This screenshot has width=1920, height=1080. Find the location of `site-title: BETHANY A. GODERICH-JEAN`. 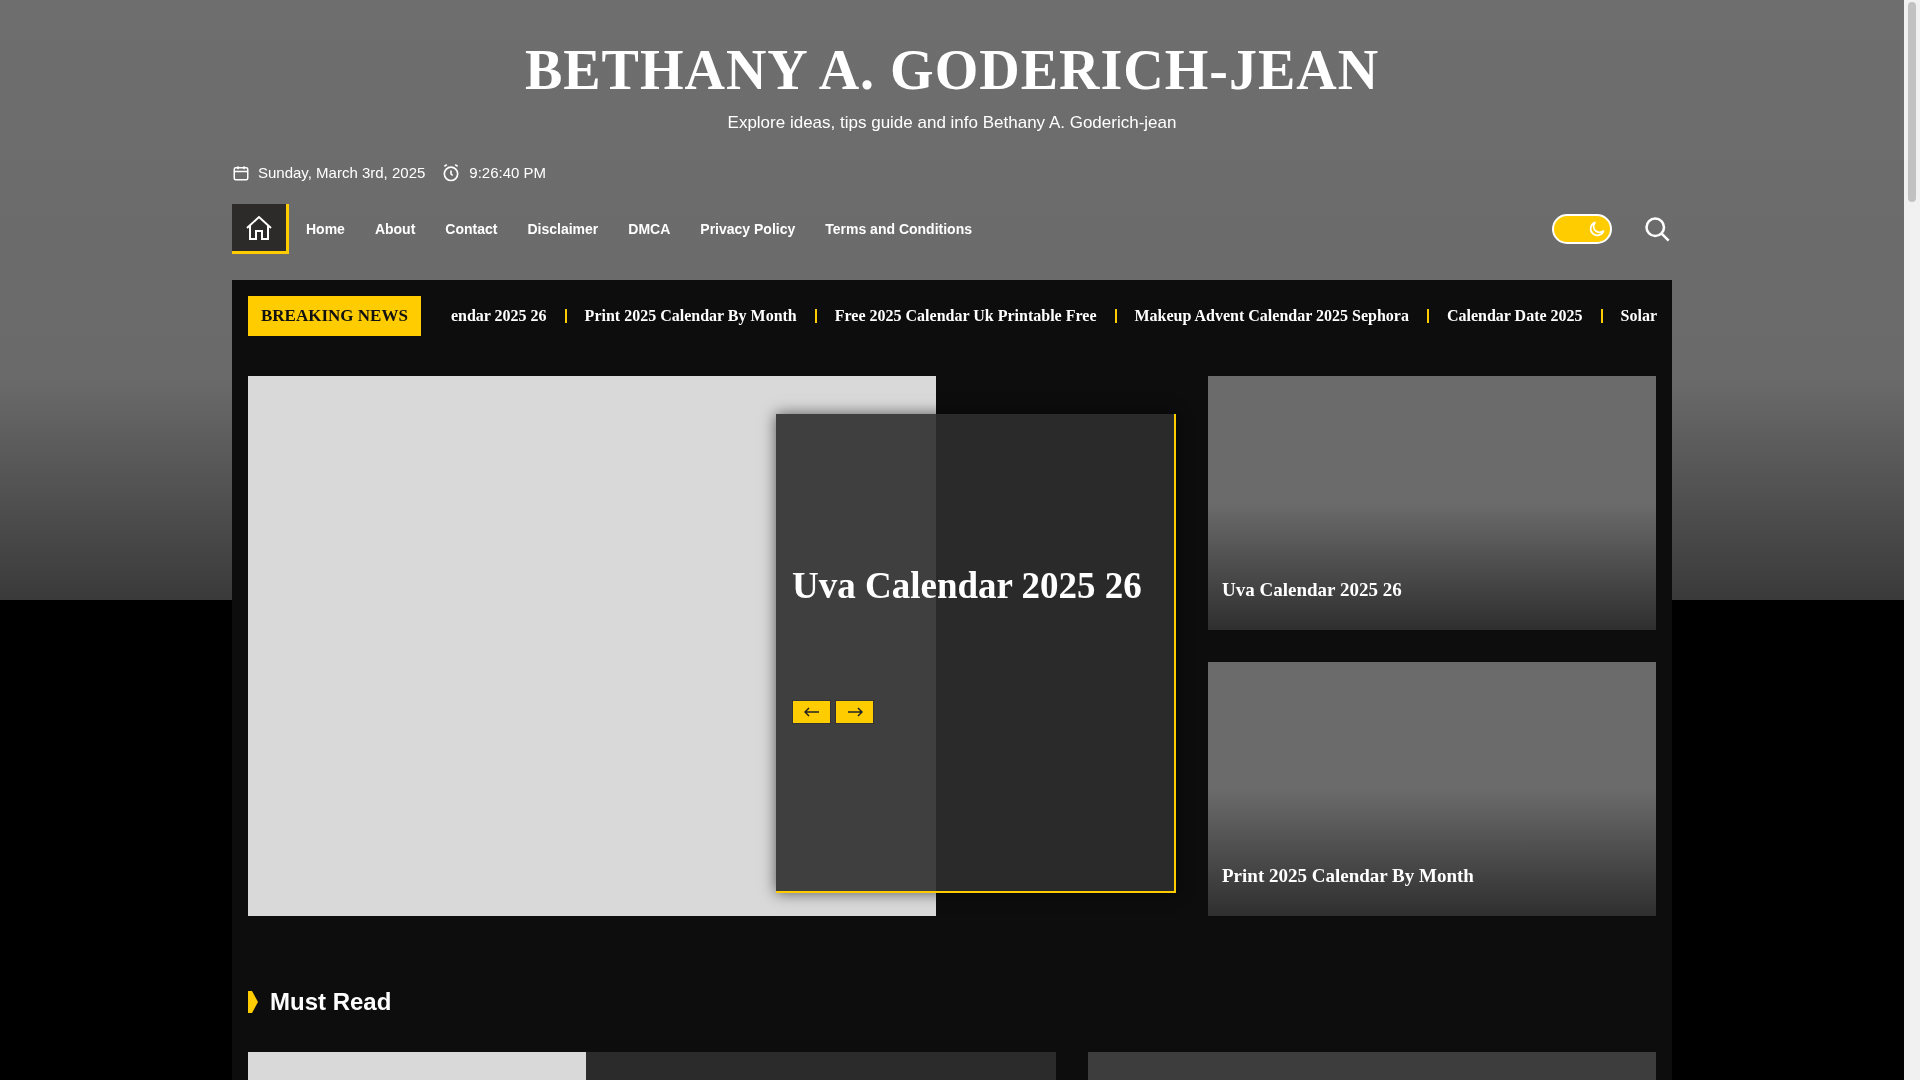

site-title: BETHANY A. GODERICH-JEAN is located at coordinates (952, 70).